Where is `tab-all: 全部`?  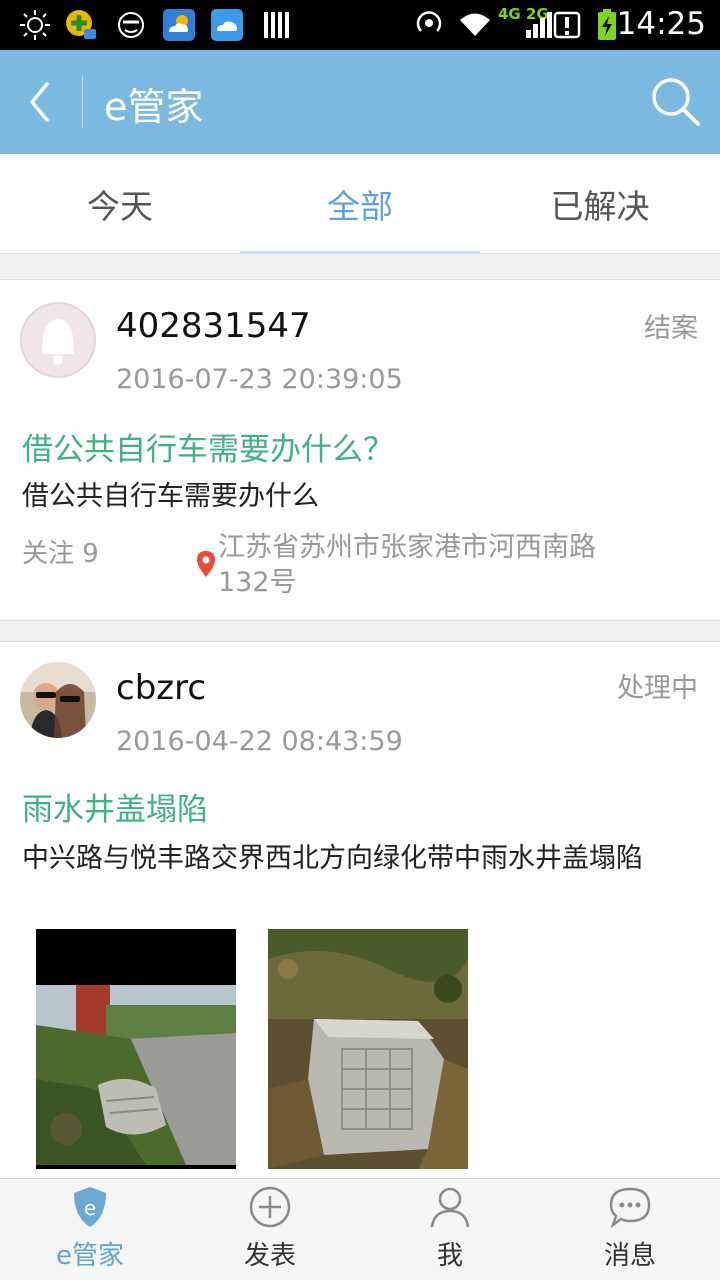
tab-all: 全部 is located at coordinates (360, 204).